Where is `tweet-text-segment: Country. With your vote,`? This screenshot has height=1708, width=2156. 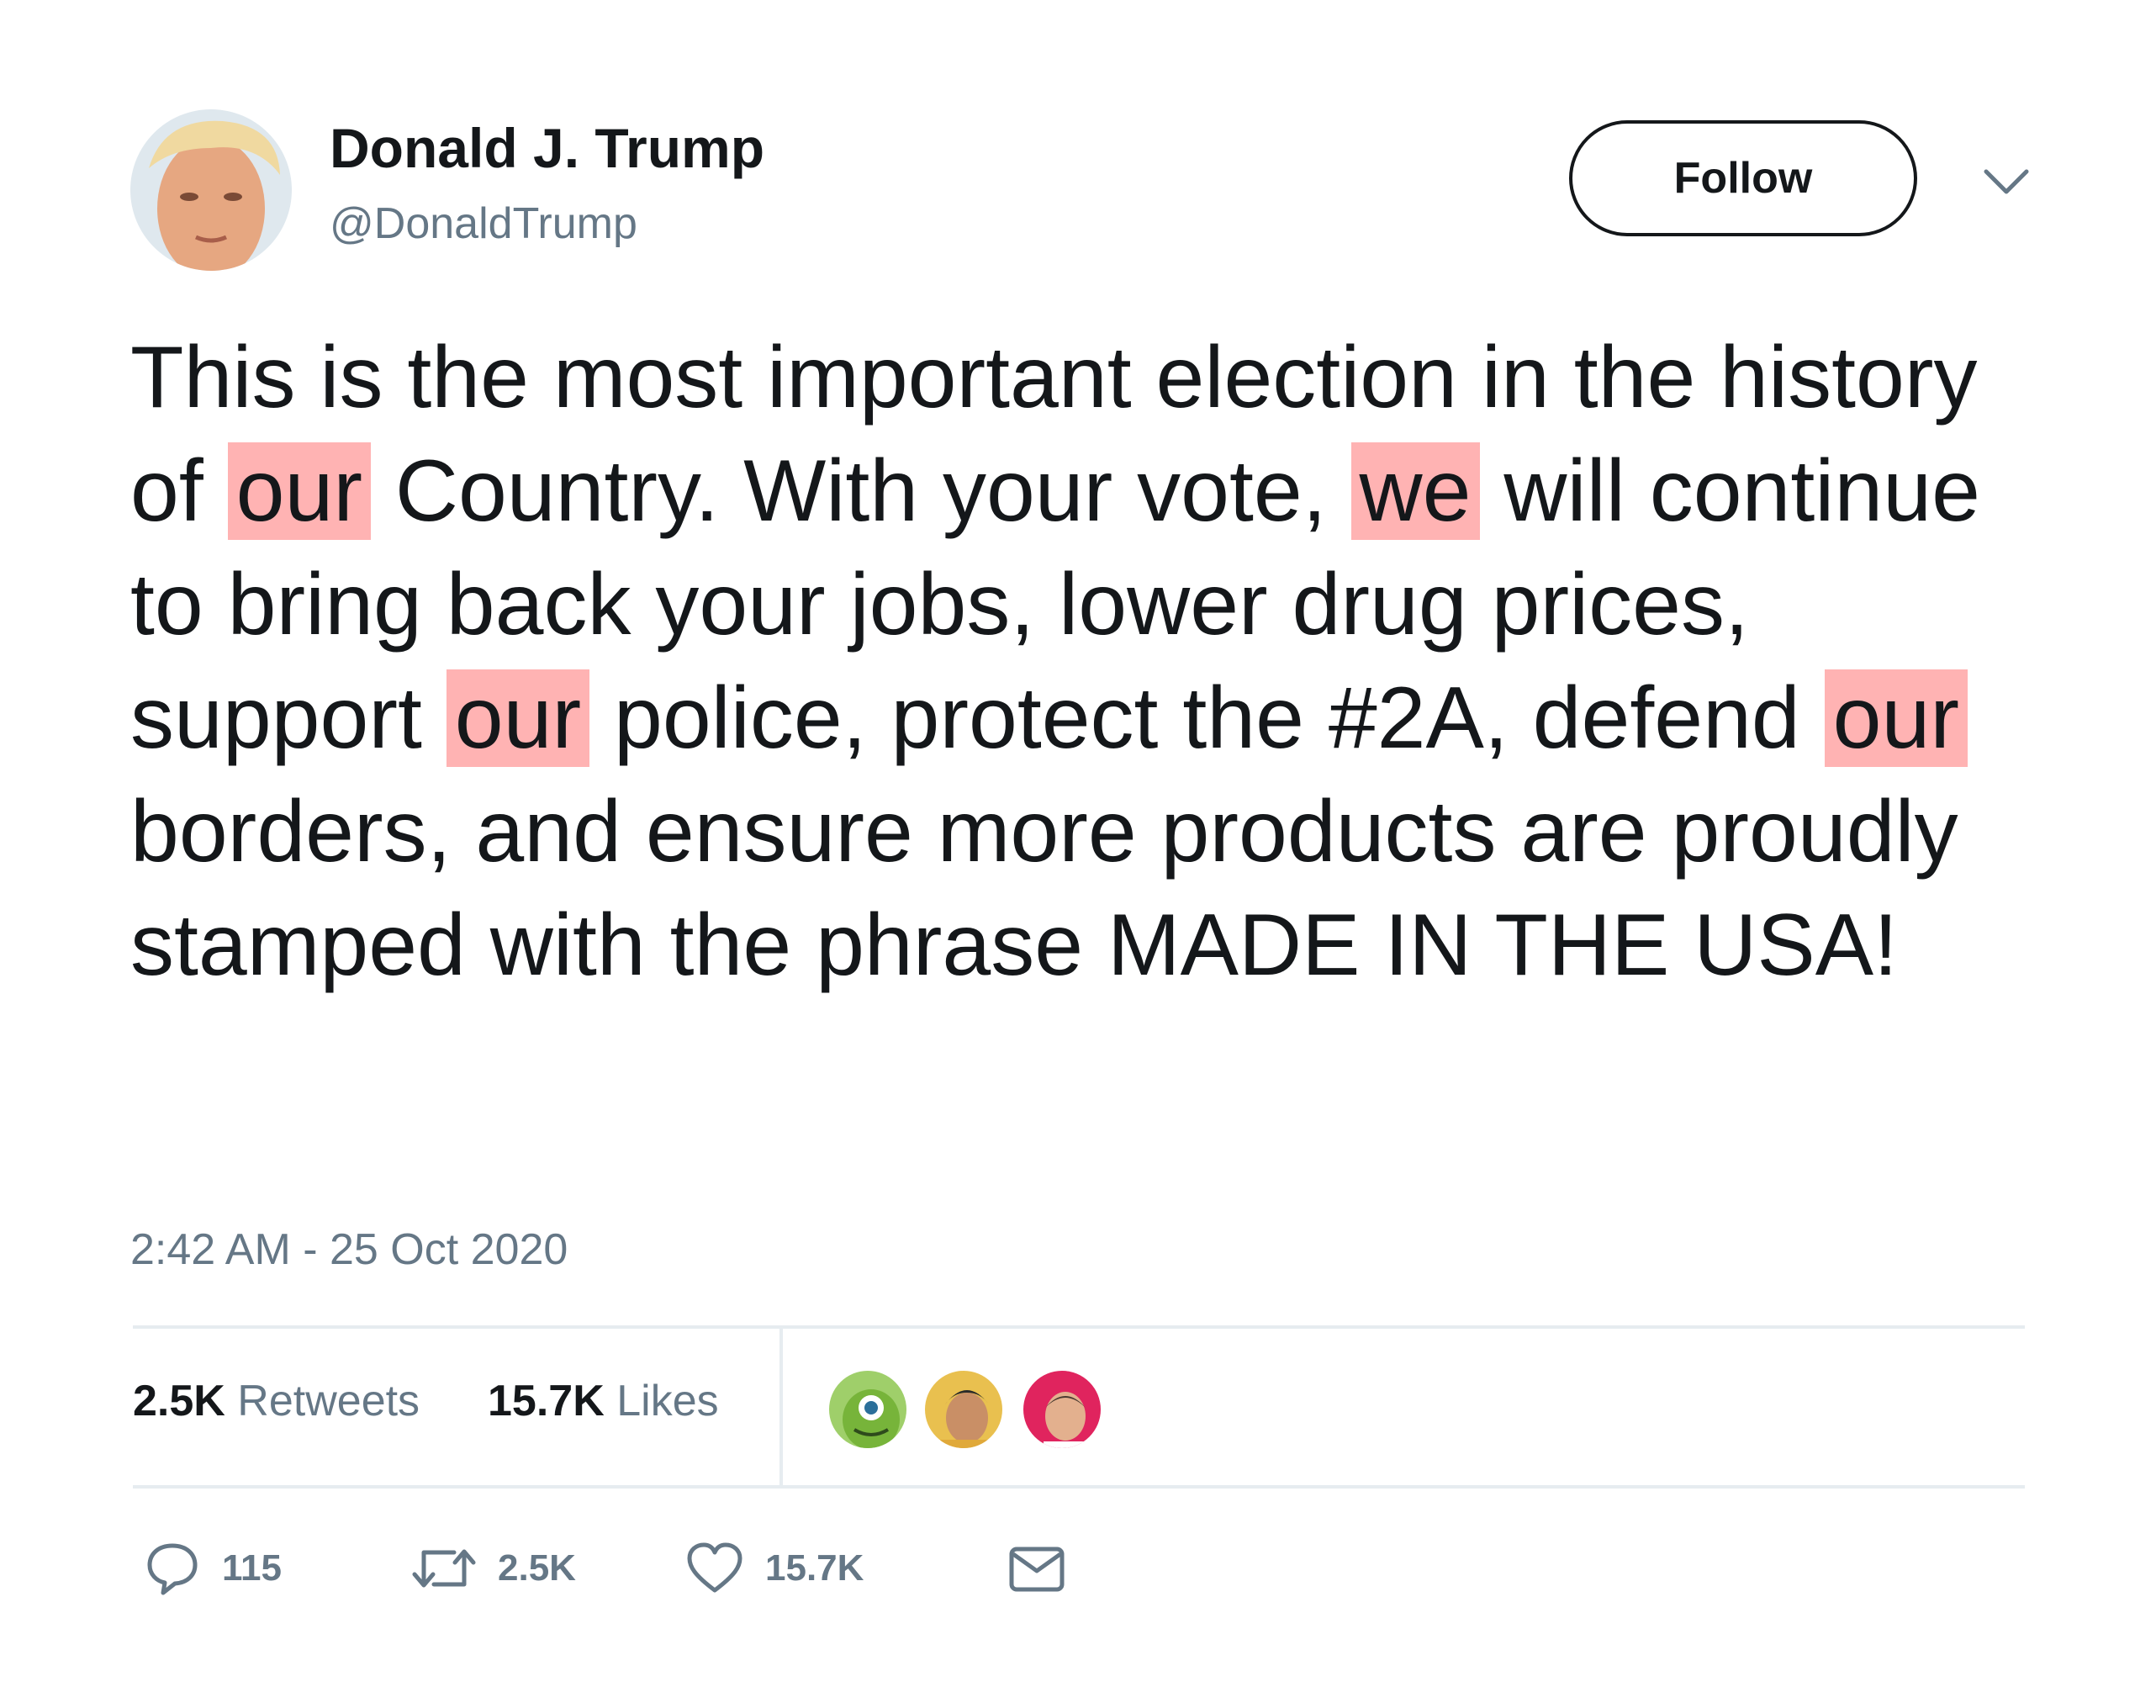
tweet-text-segment: Country. With your vote, is located at coordinates (860, 491).